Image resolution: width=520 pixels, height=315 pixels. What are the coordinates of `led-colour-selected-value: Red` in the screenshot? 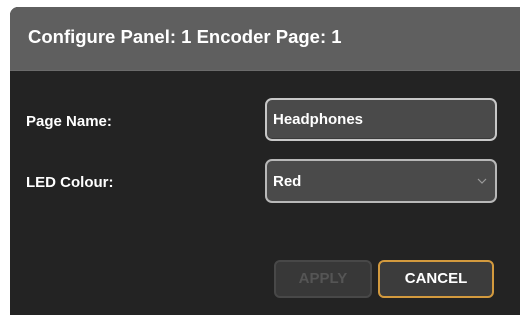 It's located at (287, 181).